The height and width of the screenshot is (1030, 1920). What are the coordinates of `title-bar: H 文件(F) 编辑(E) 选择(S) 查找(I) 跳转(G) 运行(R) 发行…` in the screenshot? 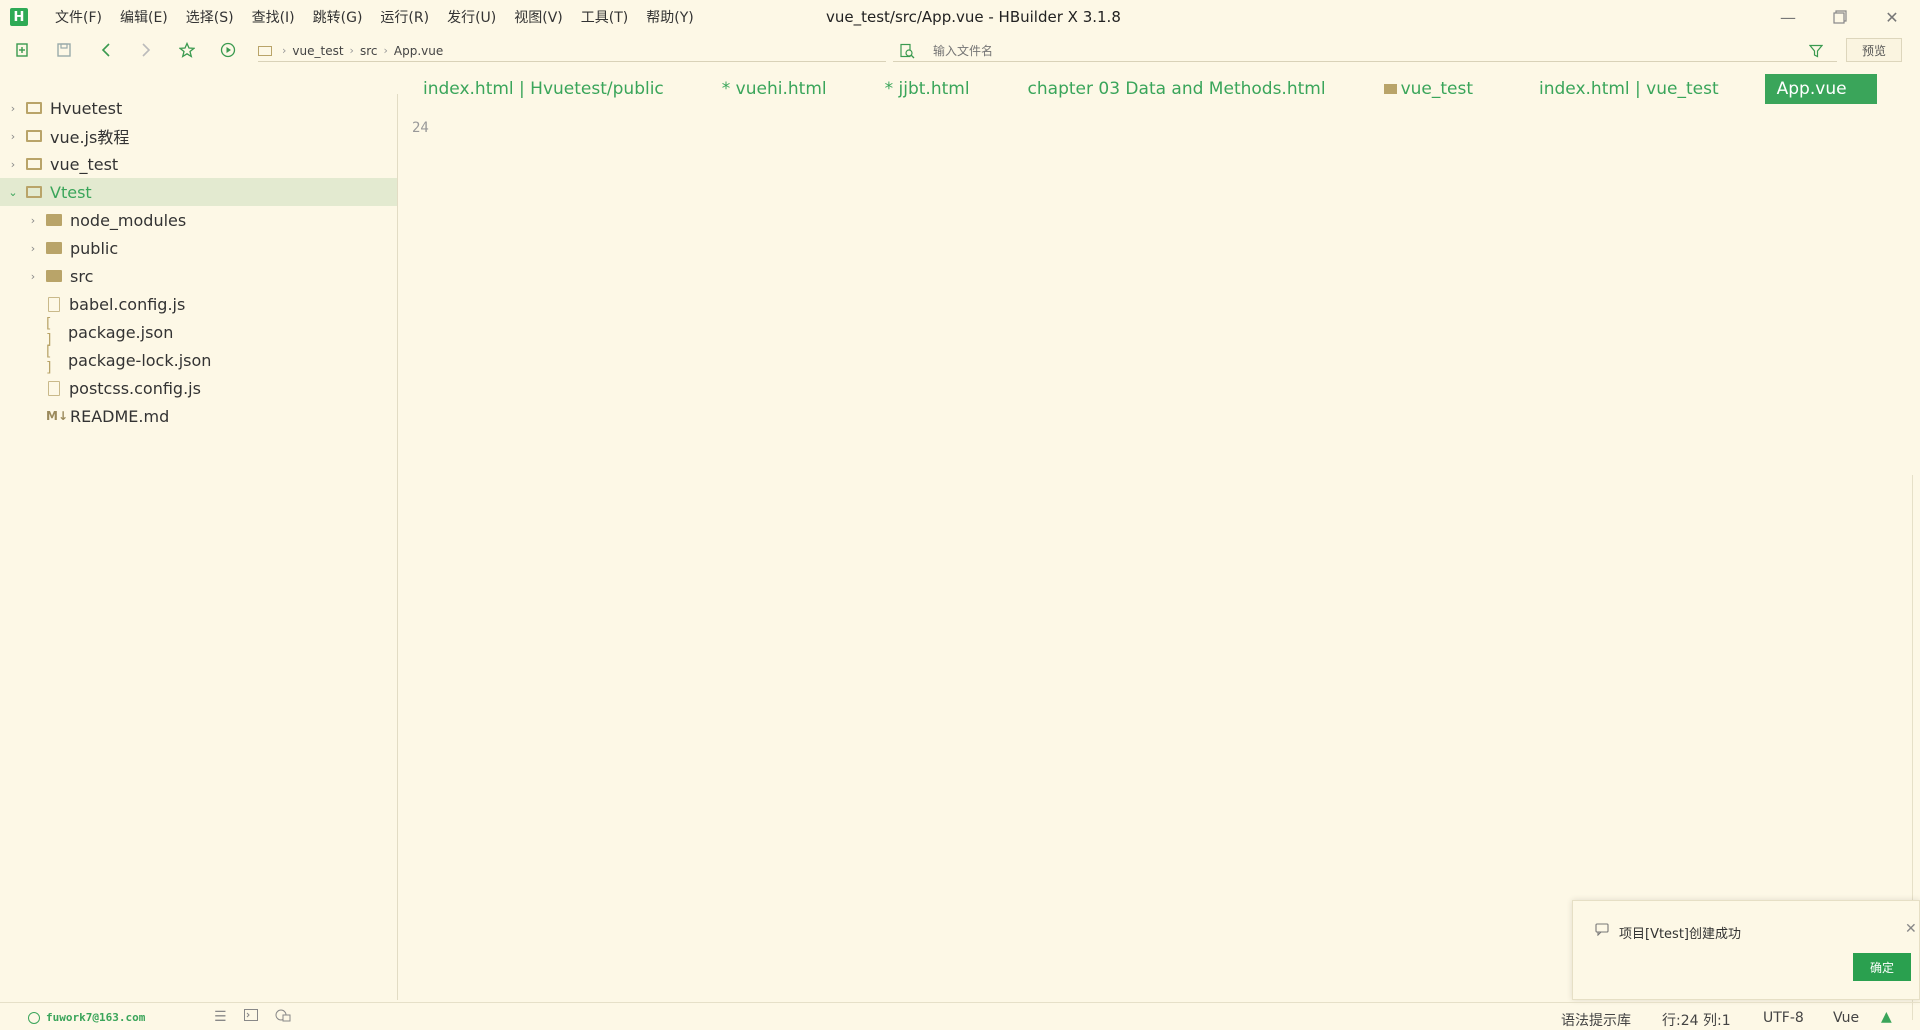 It's located at (960, 17).